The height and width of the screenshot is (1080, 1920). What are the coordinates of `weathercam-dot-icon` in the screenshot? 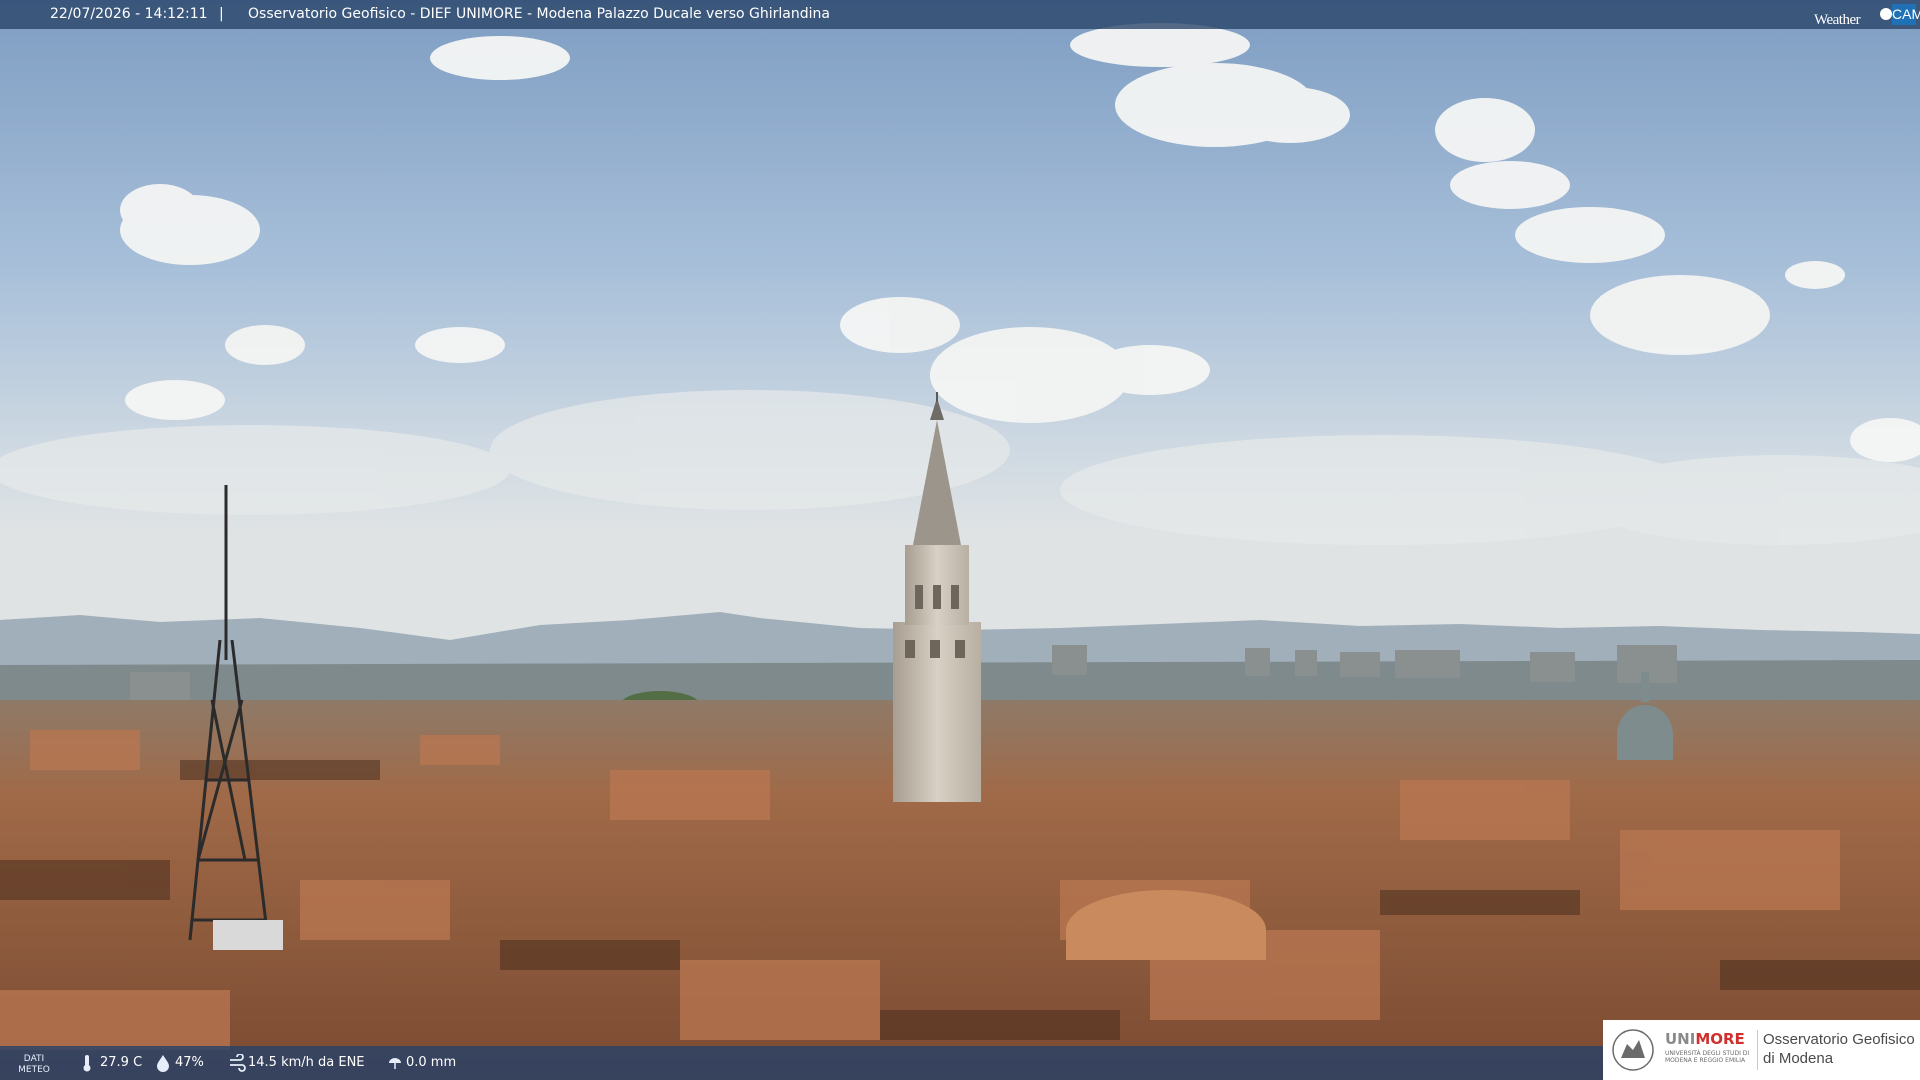 It's located at (1886, 14).